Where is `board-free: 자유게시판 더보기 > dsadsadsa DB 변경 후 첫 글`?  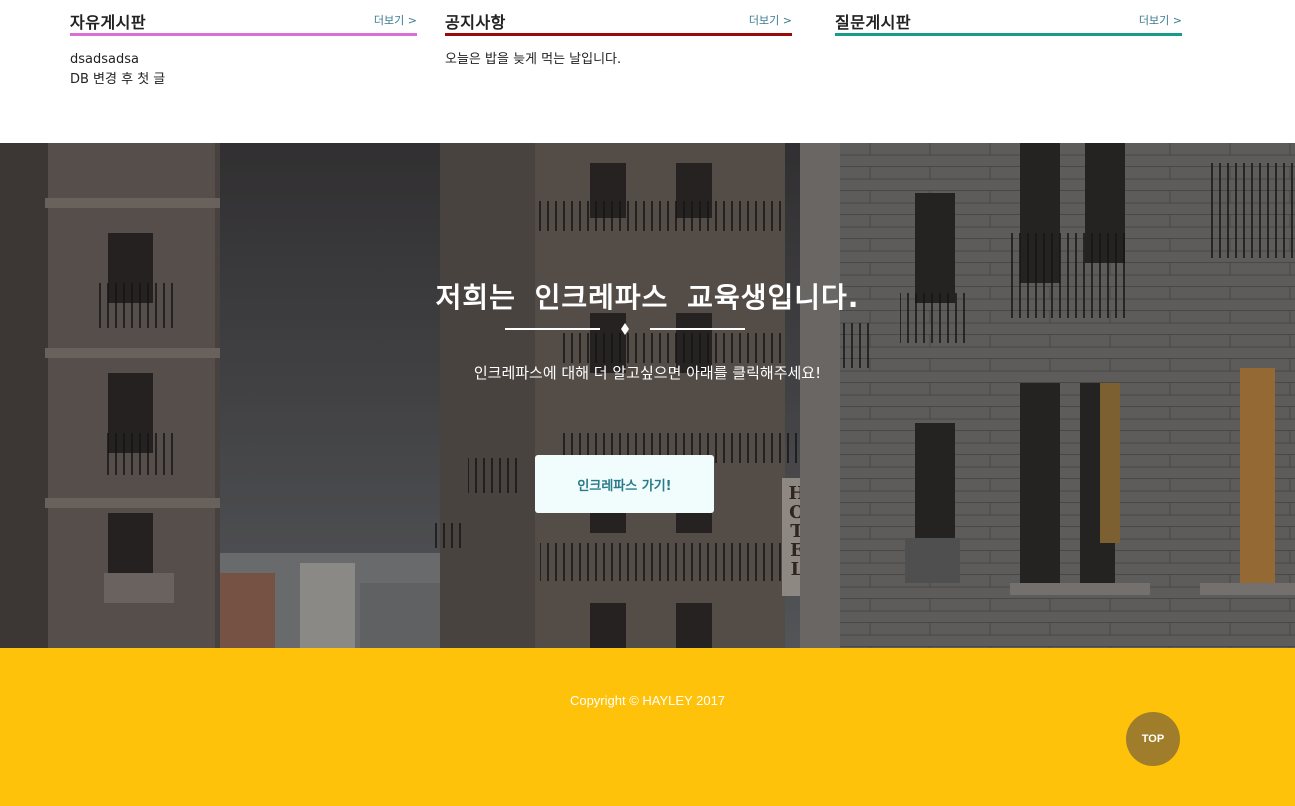
board-free: 자유게시판 더보기 > dsadsadsa DB 변경 후 첫 글 is located at coordinates (243, 71).